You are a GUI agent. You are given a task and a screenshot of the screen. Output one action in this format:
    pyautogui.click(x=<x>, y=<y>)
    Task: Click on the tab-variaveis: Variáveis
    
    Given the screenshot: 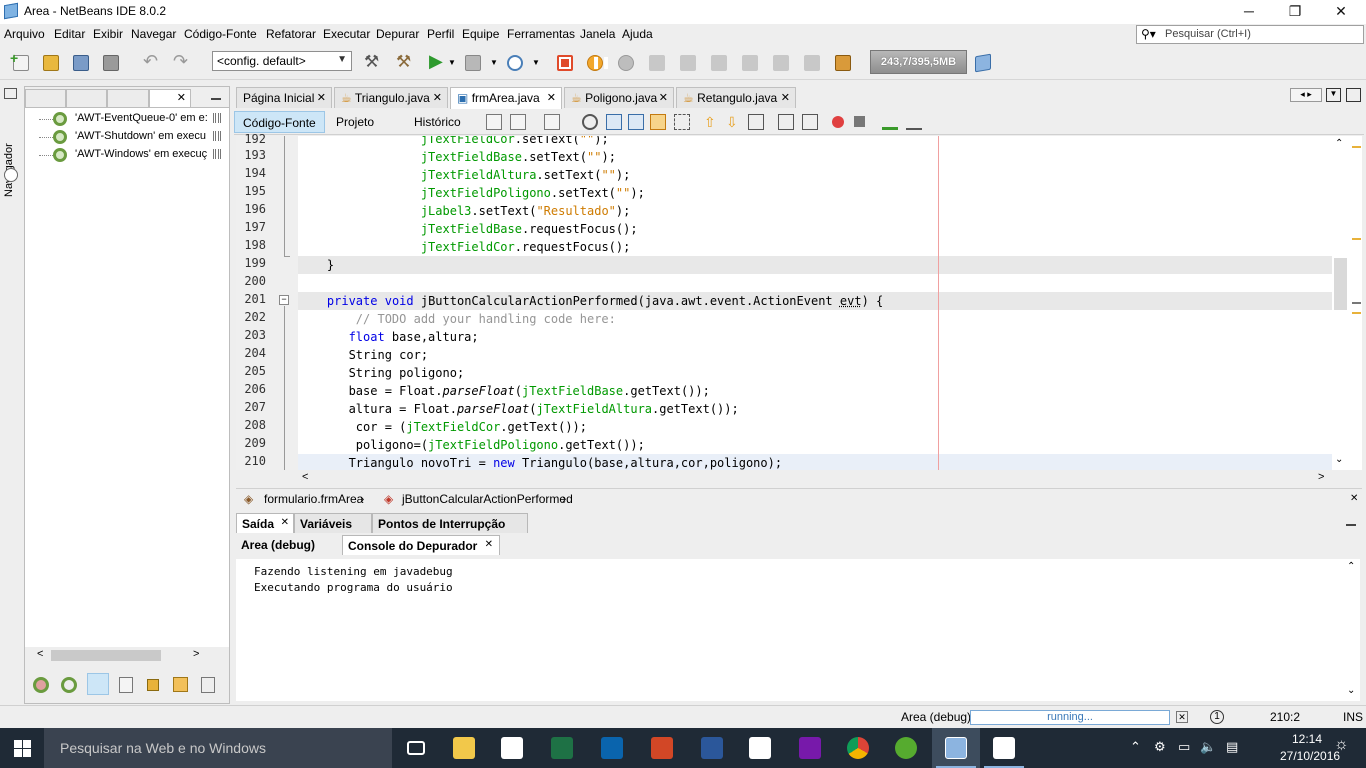 What is the action you would take?
    pyautogui.click(x=333, y=523)
    